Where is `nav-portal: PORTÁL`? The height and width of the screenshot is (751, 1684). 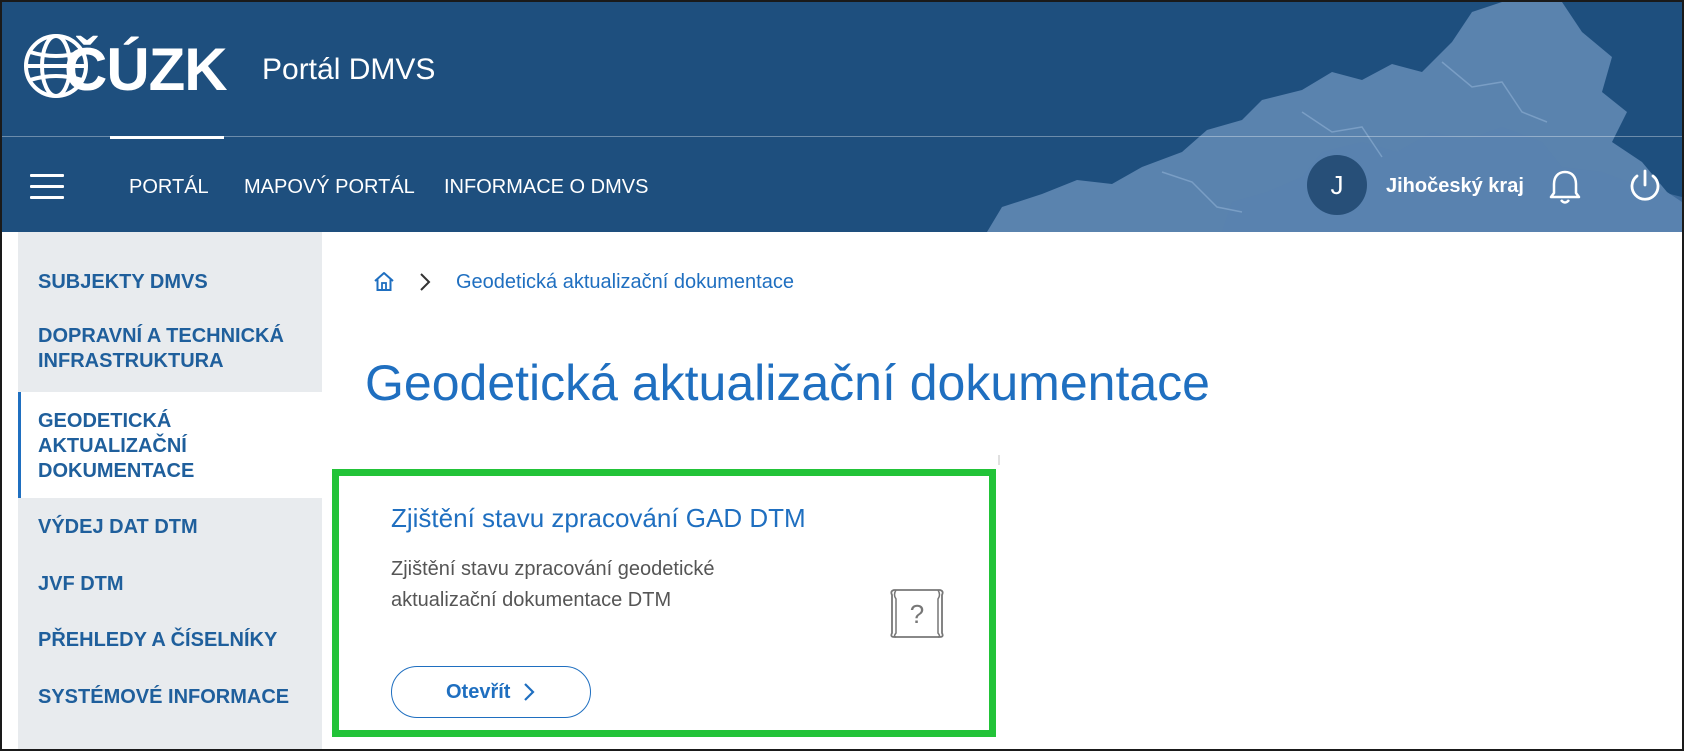
nav-portal: PORTÁL is located at coordinates (169, 187).